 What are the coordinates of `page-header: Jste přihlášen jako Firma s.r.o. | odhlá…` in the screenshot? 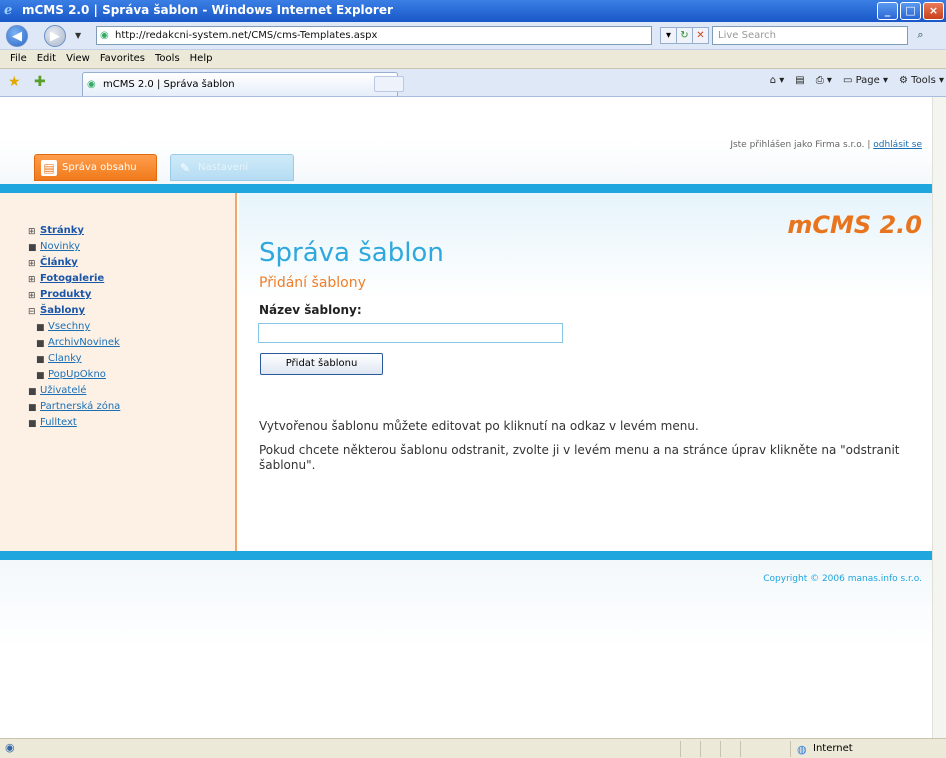 It's located at (466, 140).